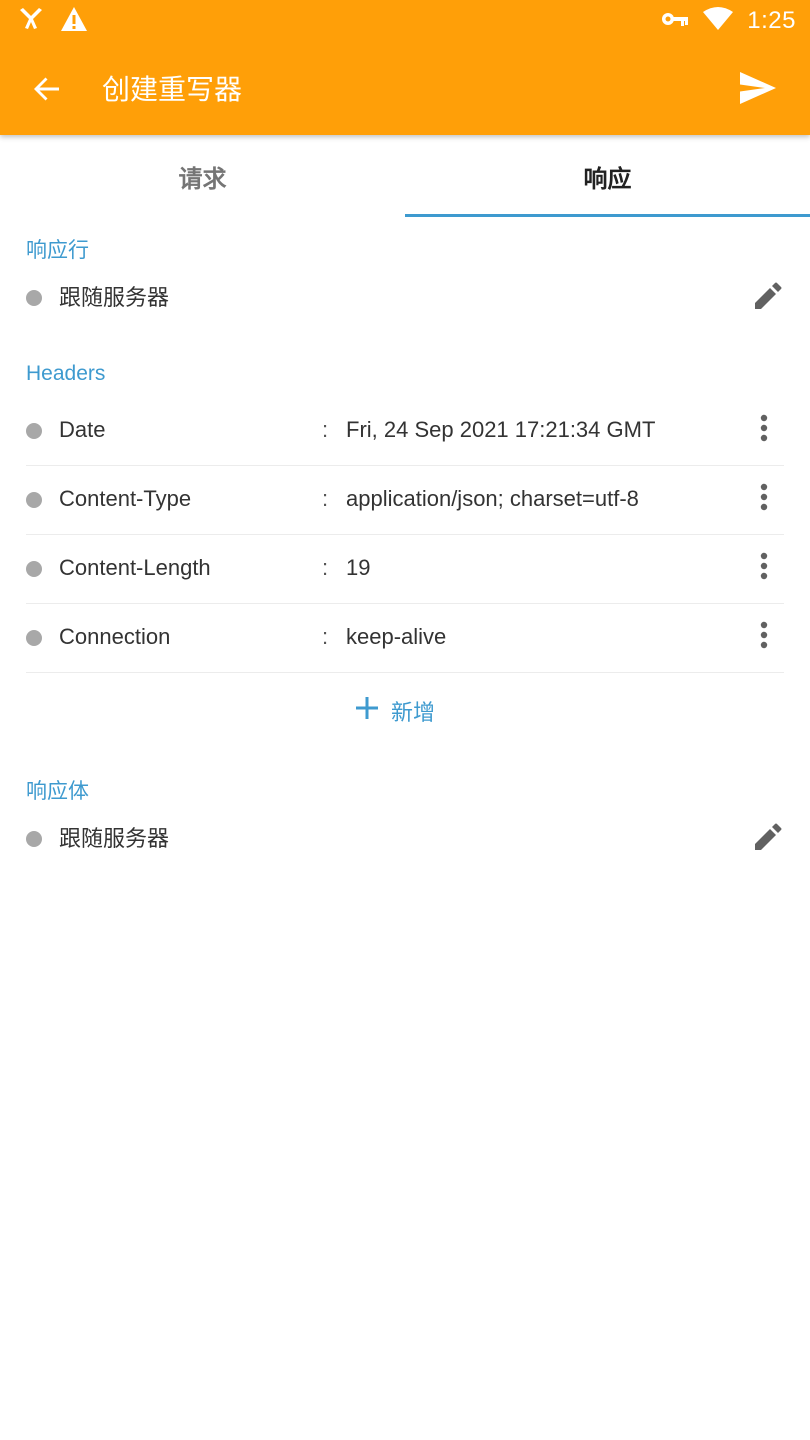 This screenshot has width=810, height=1440. I want to click on header-name: Connection, so click(115, 636).